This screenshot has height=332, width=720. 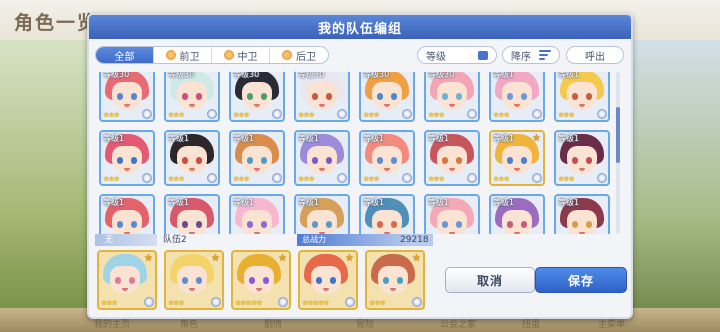 What do you see at coordinates (490, 280) in the screenshot?
I see `cancel-button: 取消` at bounding box center [490, 280].